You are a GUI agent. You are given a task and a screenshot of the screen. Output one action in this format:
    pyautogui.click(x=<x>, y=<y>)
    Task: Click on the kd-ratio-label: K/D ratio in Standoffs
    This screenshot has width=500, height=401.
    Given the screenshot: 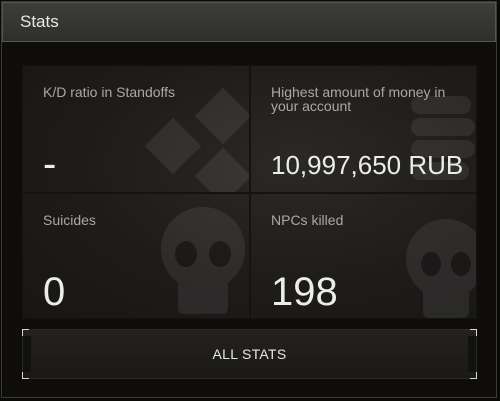 What is the action you would take?
    pyautogui.click(x=109, y=92)
    